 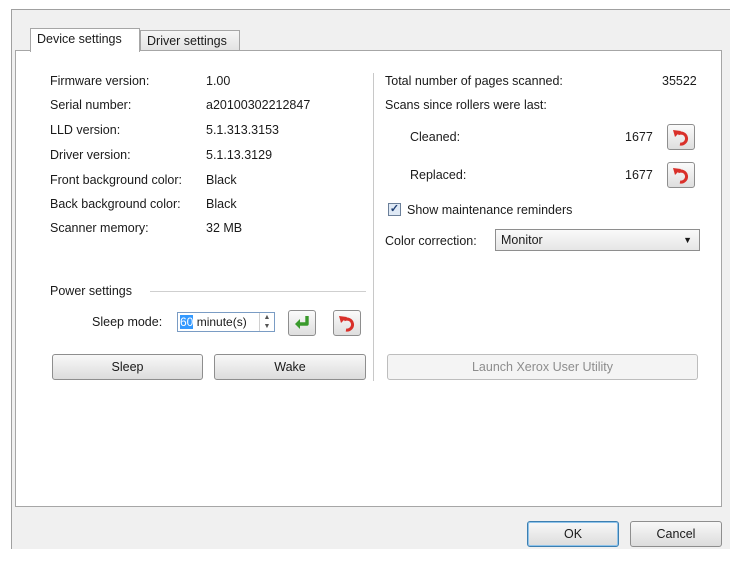 I want to click on color-correction-select: Monitor ▼, so click(x=597, y=240).